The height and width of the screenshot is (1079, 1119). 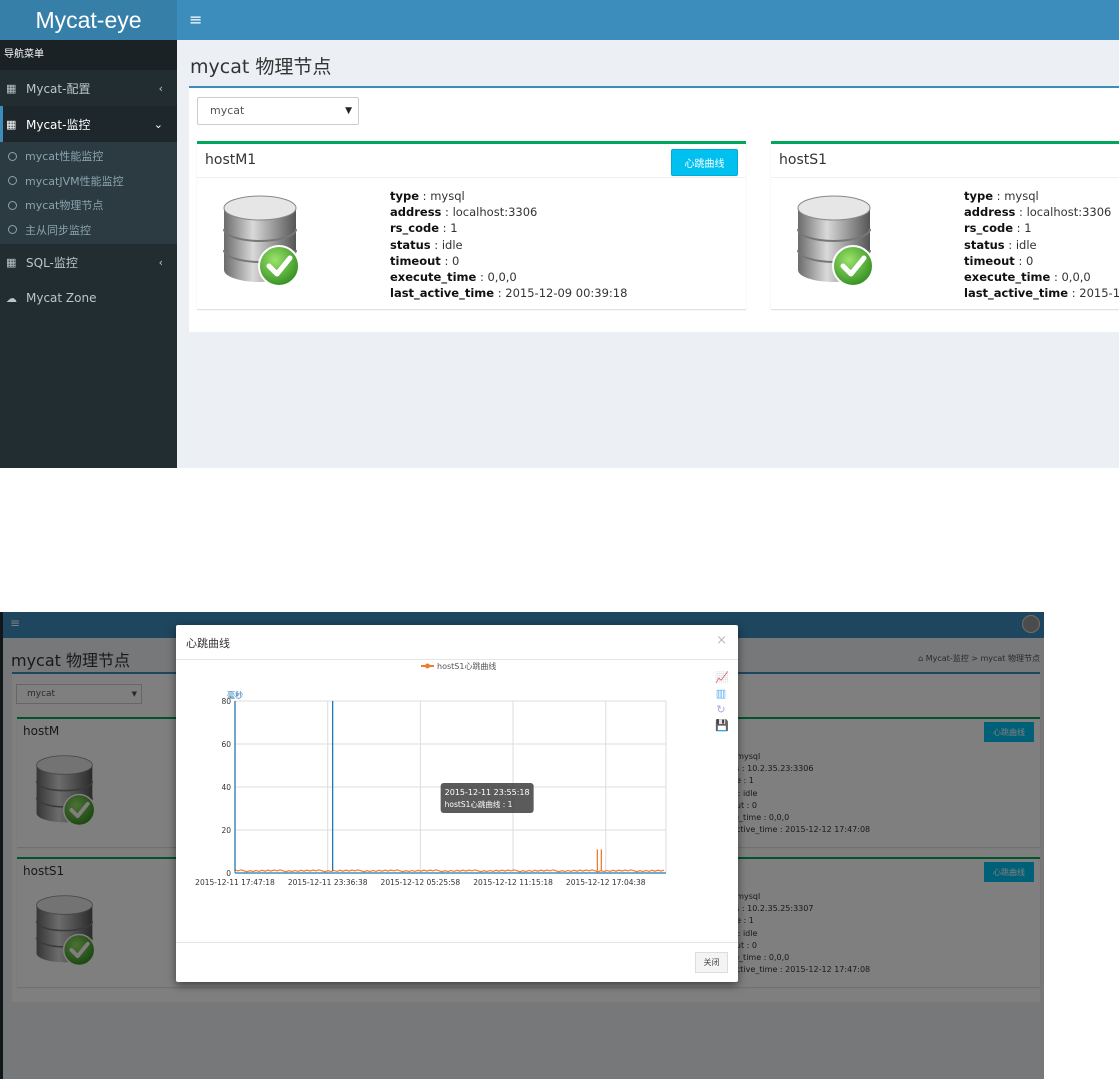 What do you see at coordinates (195, 19) in the screenshot?
I see `menu-toggle-icon: ≡` at bounding box center [195, 19].